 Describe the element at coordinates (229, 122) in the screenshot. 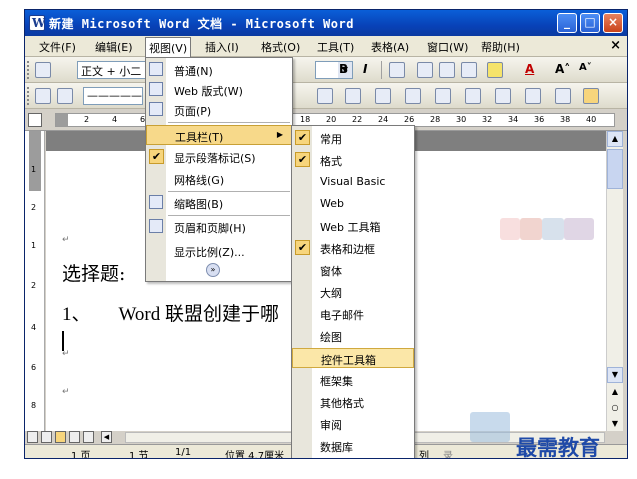

I see `menu-separator` at that location.